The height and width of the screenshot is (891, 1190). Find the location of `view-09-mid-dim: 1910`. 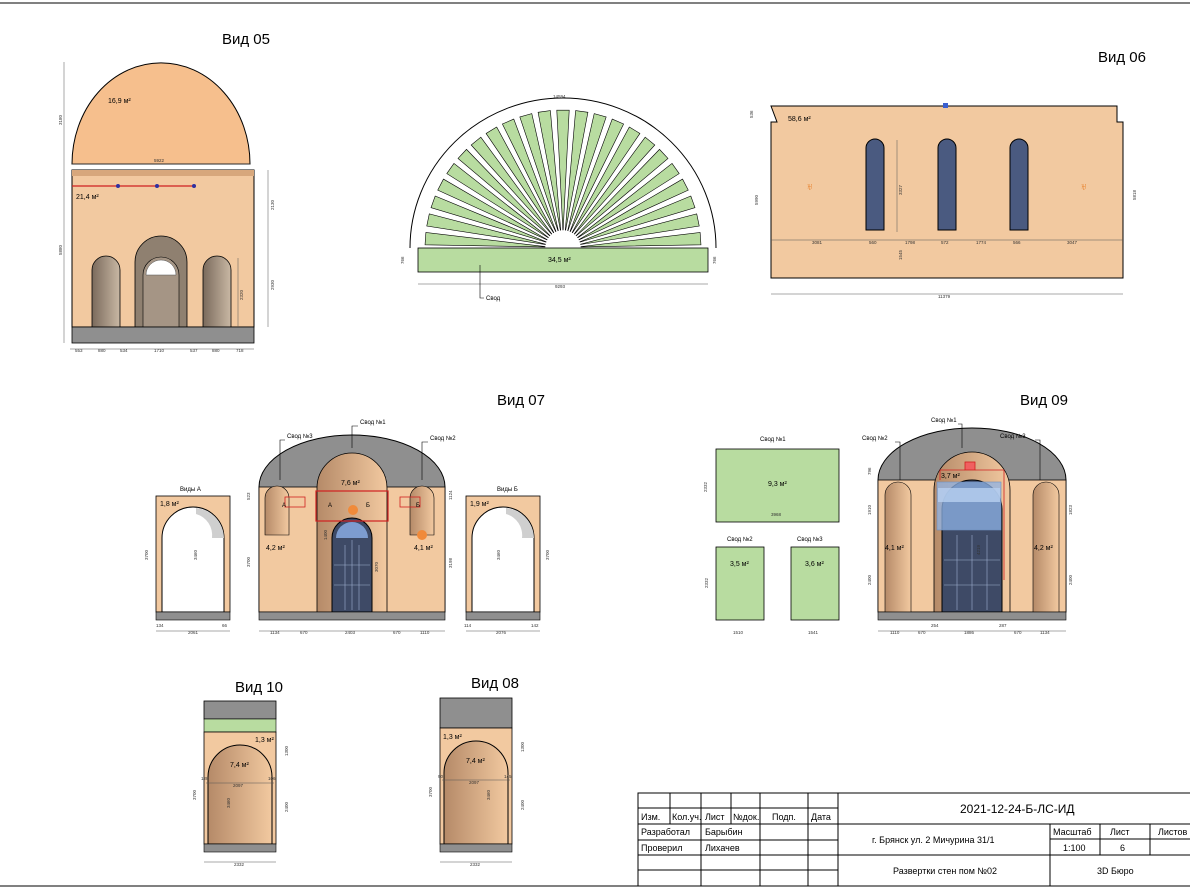

view-09-mid-dim: 1910 is located at coordinates (869, 509).